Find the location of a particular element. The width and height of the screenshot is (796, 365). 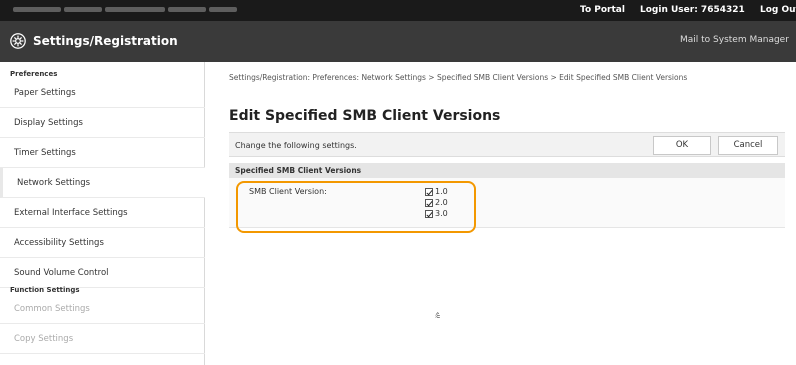

sidebar-item-network-settings: Network Settings is located at coordinates (102, 183).